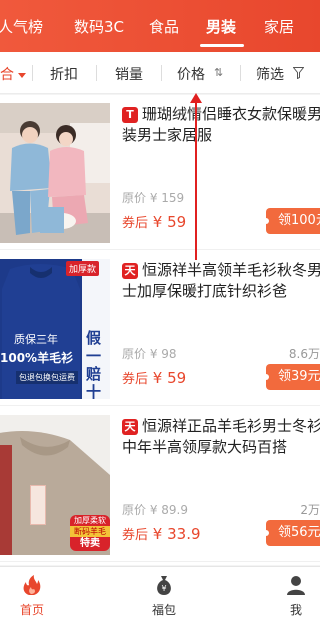 The image size is (320, 621). Describe the element at coordinates (295, 610) in the screenshot. I see `nav-me-label: 我` at that location.